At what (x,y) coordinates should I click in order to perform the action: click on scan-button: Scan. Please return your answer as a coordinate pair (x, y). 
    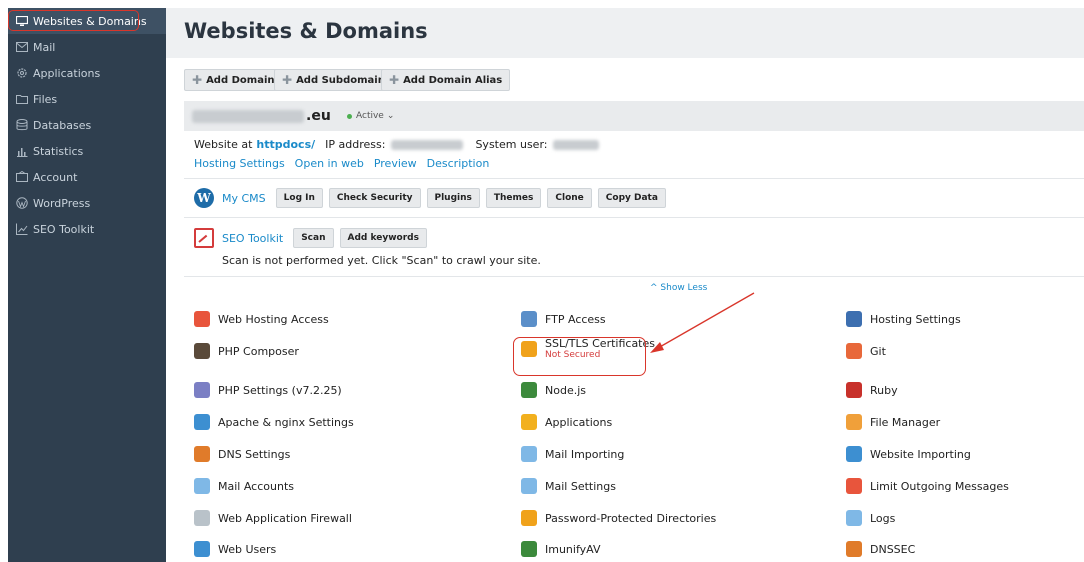
    Looking at the image, I should click on (313, 238).